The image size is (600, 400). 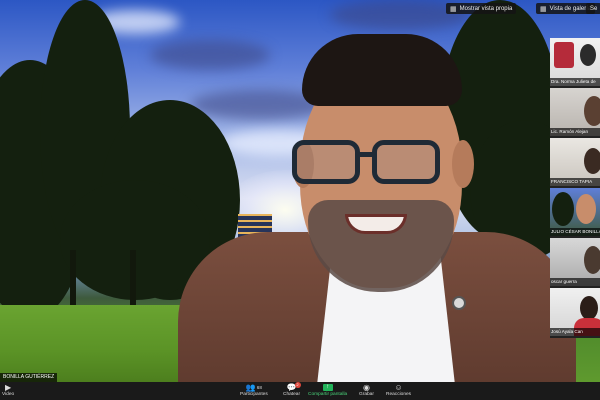 I want to click on chat-label: Chatear, so click(x=292, y=394).